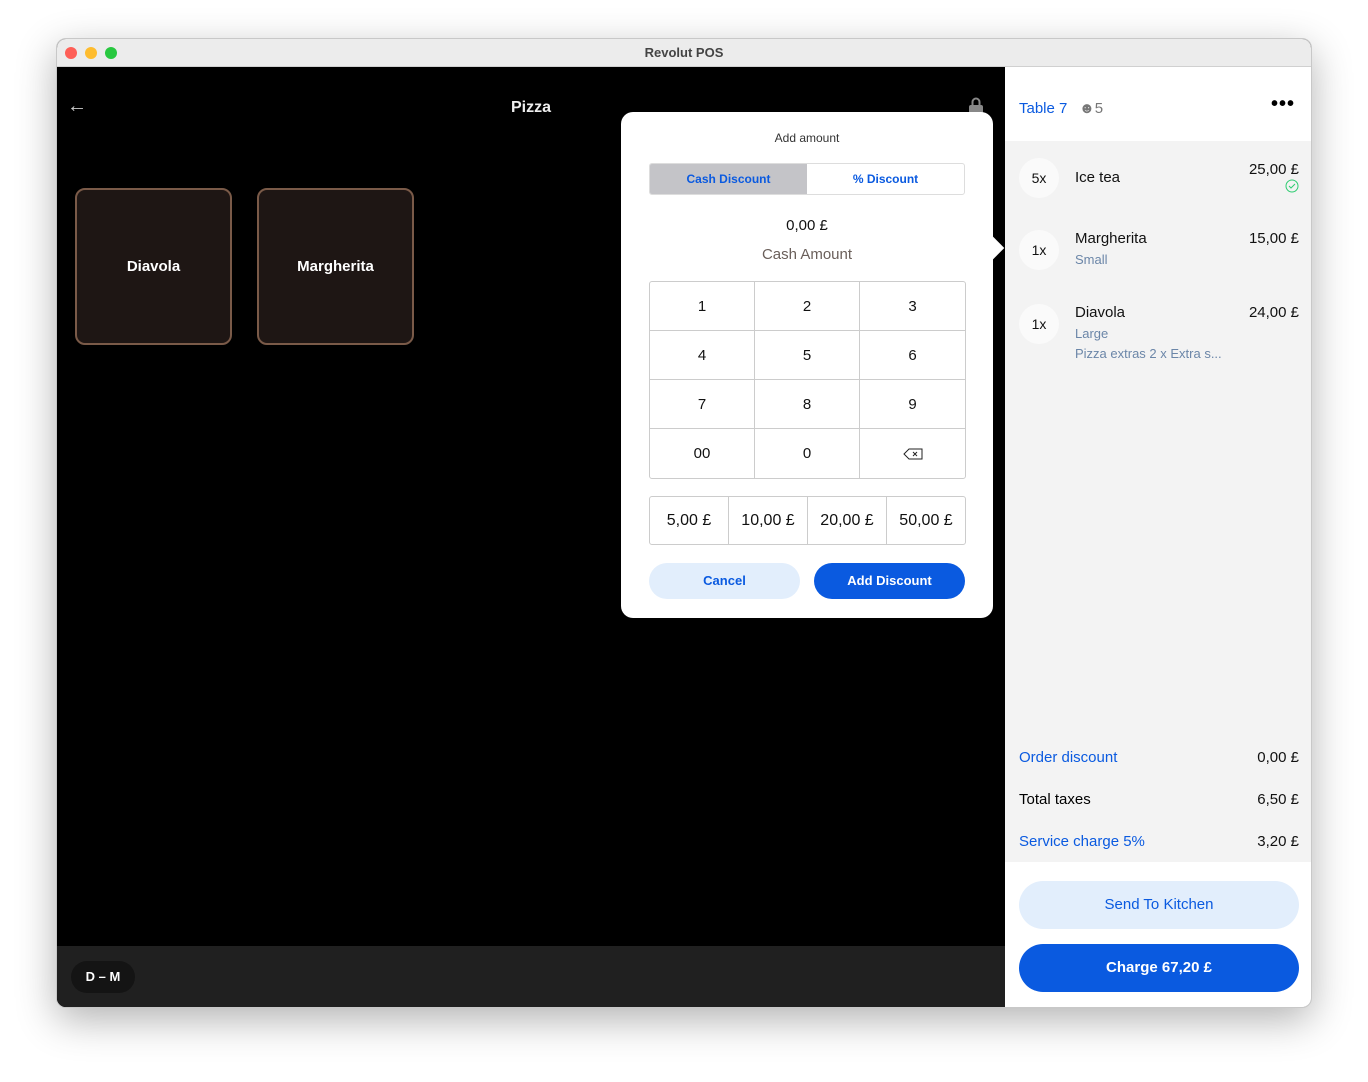 This screenshot has height=1082, width=1368. What do you see at coordinates (702, 453) in the screenshot?
I see `key-00: 00` at bounding box center [702, 453].